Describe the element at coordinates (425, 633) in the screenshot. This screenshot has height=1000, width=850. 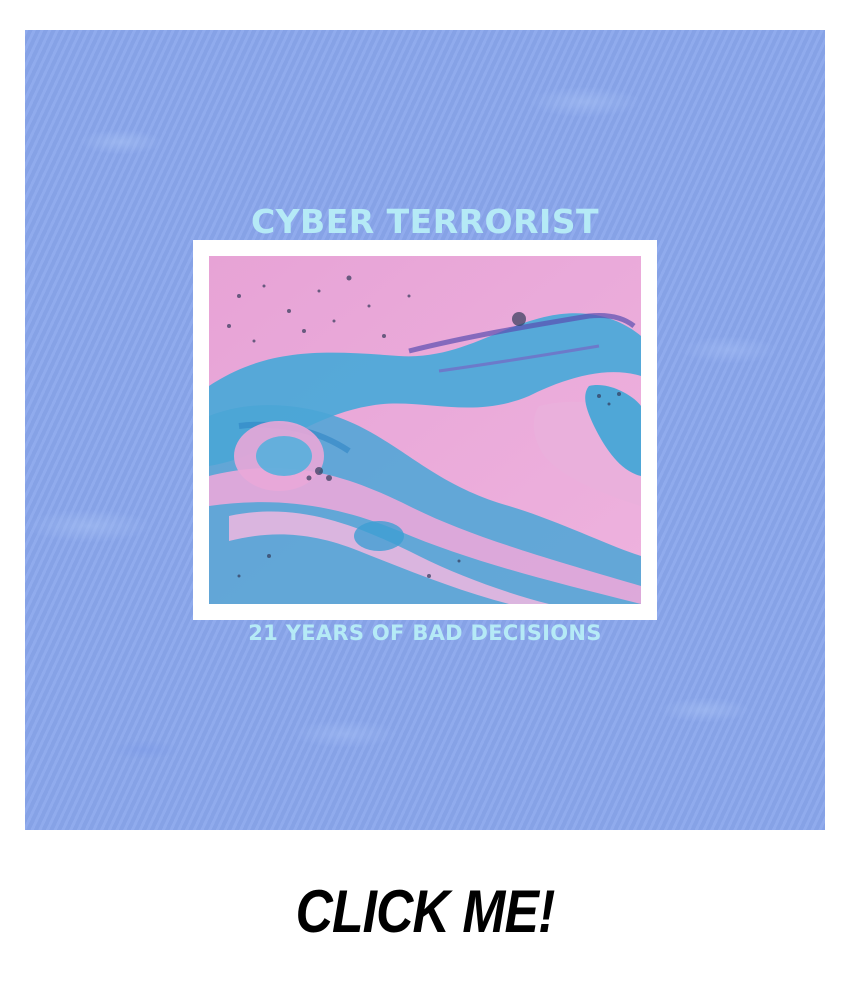
I see `album-subtitle: 21 YEARS OF BAD DECISIONS` at that location.